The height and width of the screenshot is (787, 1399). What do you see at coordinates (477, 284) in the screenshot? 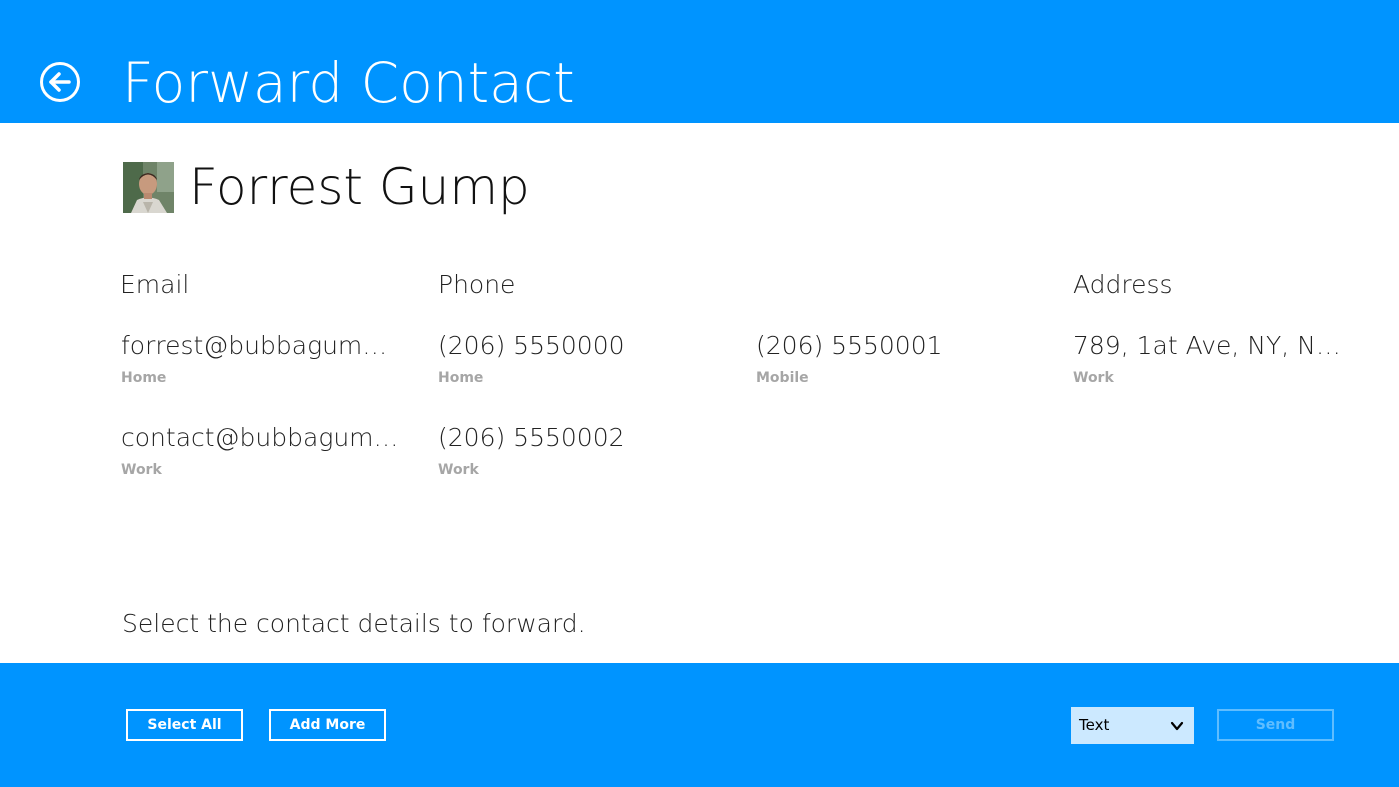
I see `phone-column-header: Phone` at bounding box center [477, 284].